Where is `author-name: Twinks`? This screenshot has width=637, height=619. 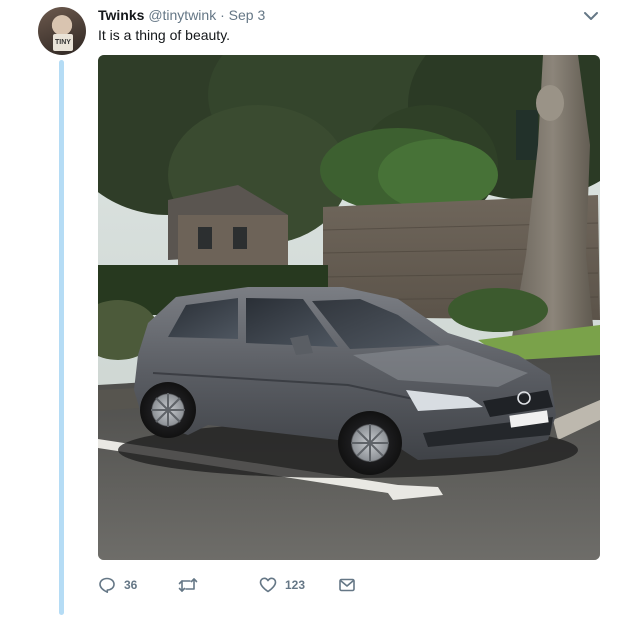
author-name: Twinks is located at coordinates (121, 15).